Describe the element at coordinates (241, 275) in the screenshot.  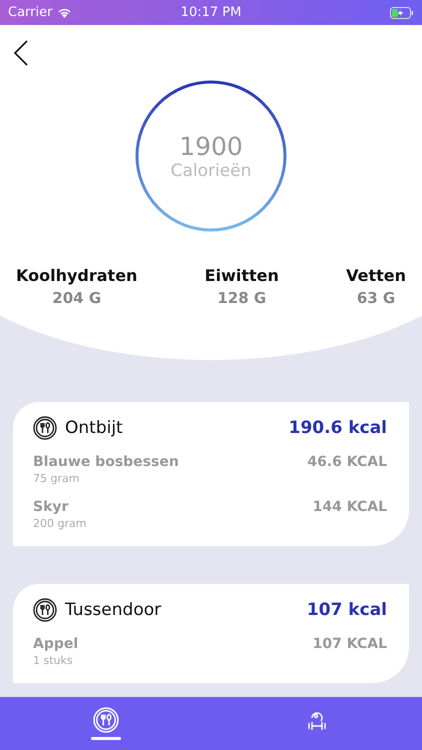
I see `macro-name: Eiwitten` at that location.